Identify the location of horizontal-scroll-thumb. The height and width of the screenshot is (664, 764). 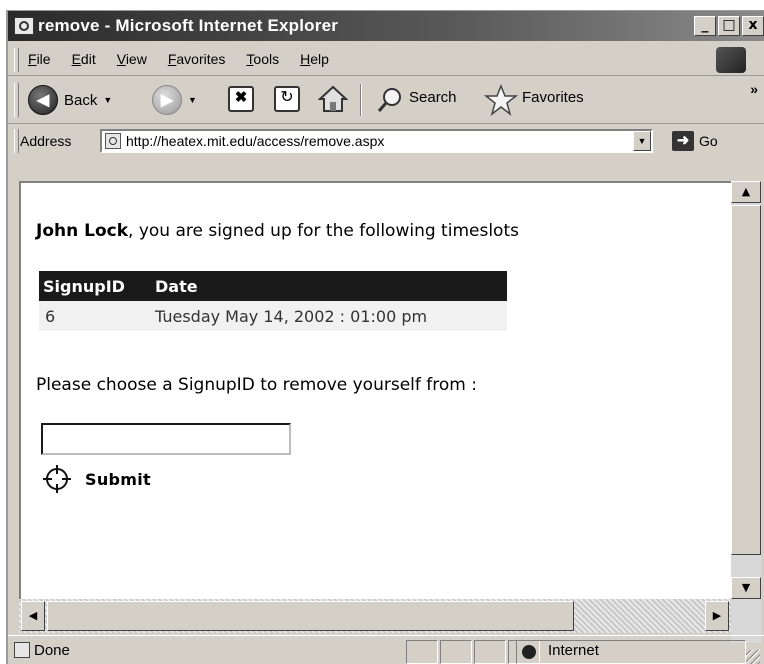
(310, 616).